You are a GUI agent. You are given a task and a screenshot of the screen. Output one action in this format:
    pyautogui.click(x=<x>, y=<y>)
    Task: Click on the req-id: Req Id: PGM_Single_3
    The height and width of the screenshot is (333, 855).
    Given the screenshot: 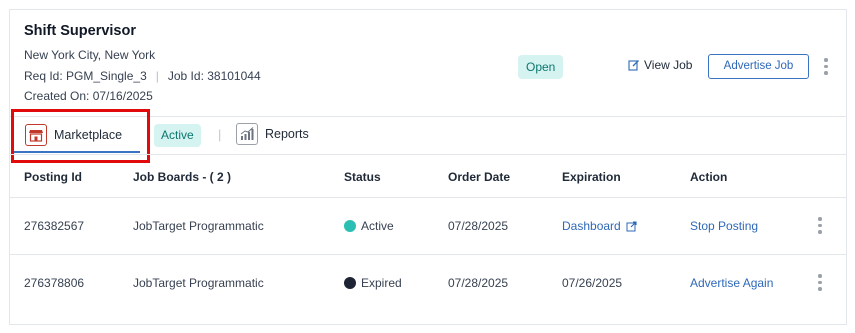 What is the action you would take?
    pyautogui.click(x=85, y=76)
    